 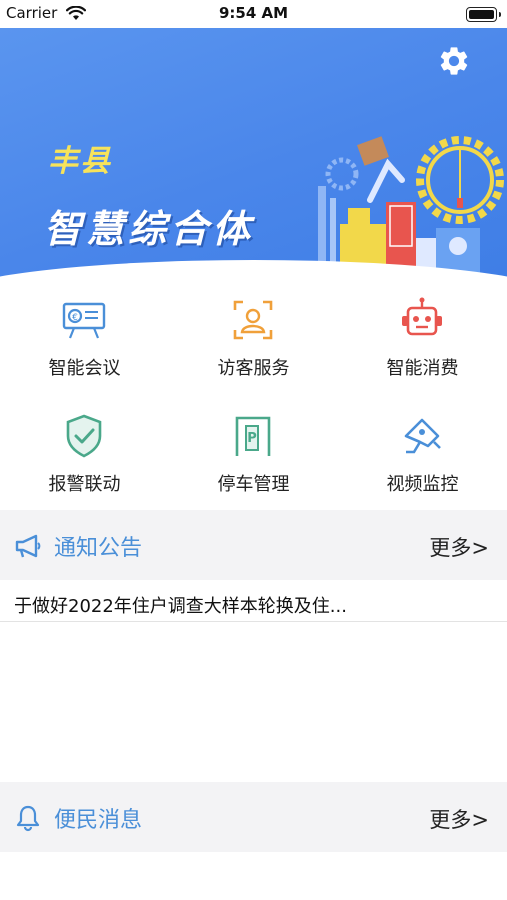 What do you see at coordinates (422, 340) in the screenshot?
I see `grid-item-consumption: 智能消费` at bounding box center [422, 340].